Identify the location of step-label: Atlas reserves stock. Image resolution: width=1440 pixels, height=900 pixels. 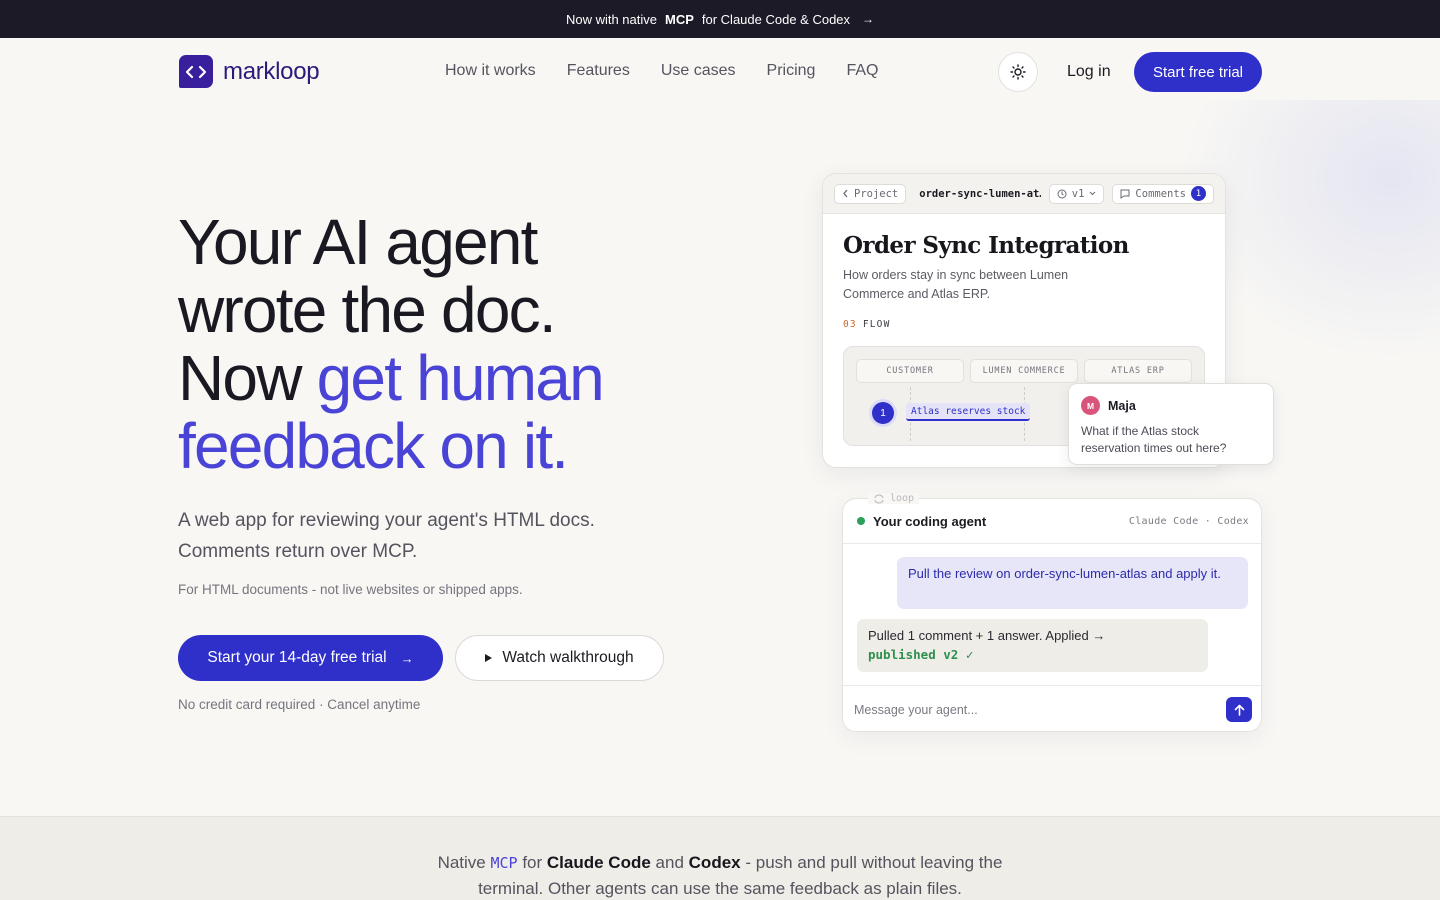
(968, 412).